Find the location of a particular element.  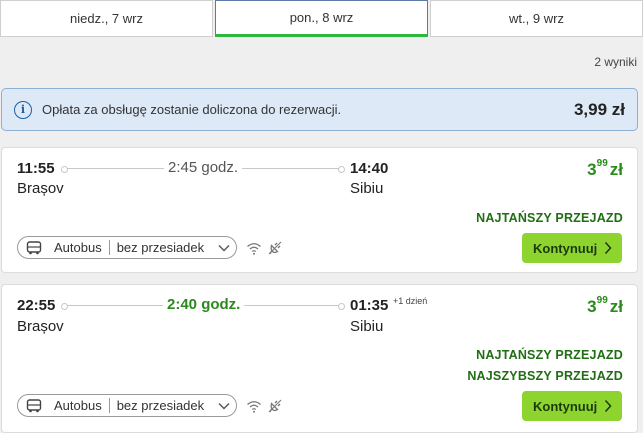

arrival-time: 14:40 is located at coordinates (369, 168).